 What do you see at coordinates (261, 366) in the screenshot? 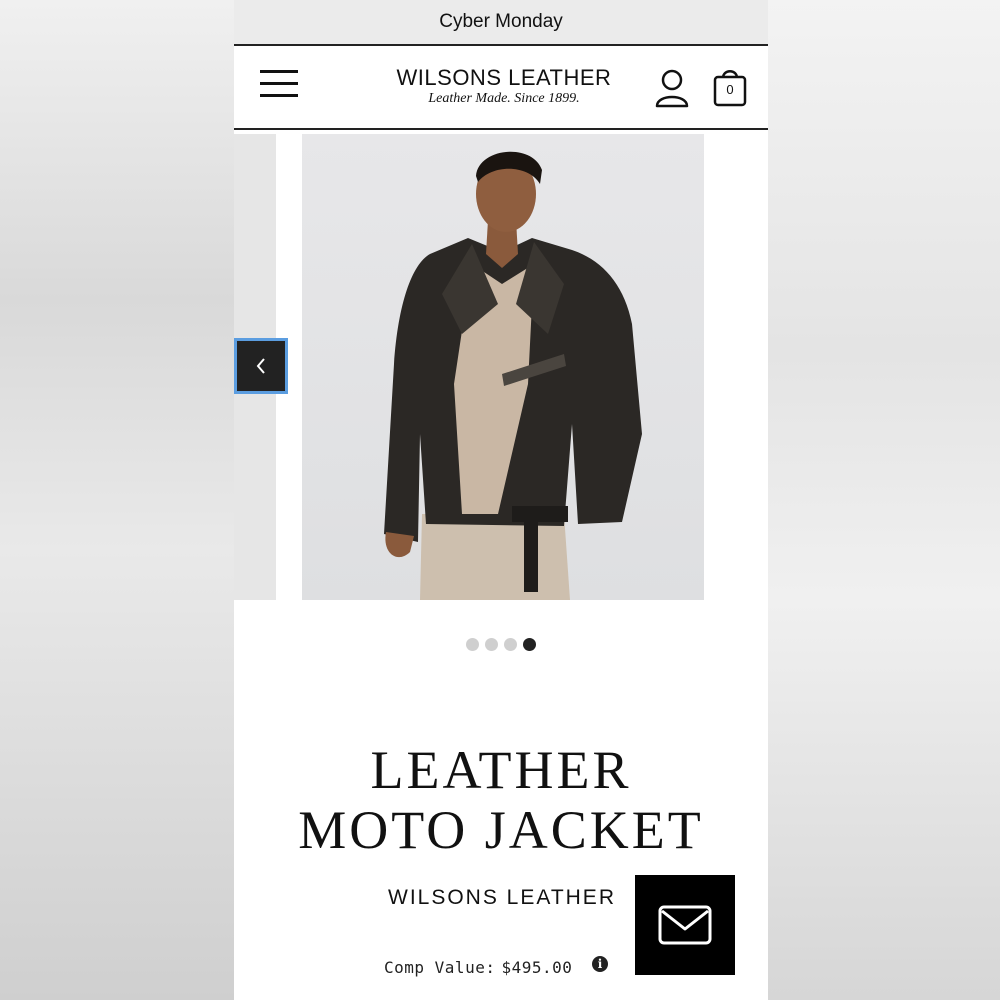
I see `chevron-left-icon` at bounding box center [261, 366].